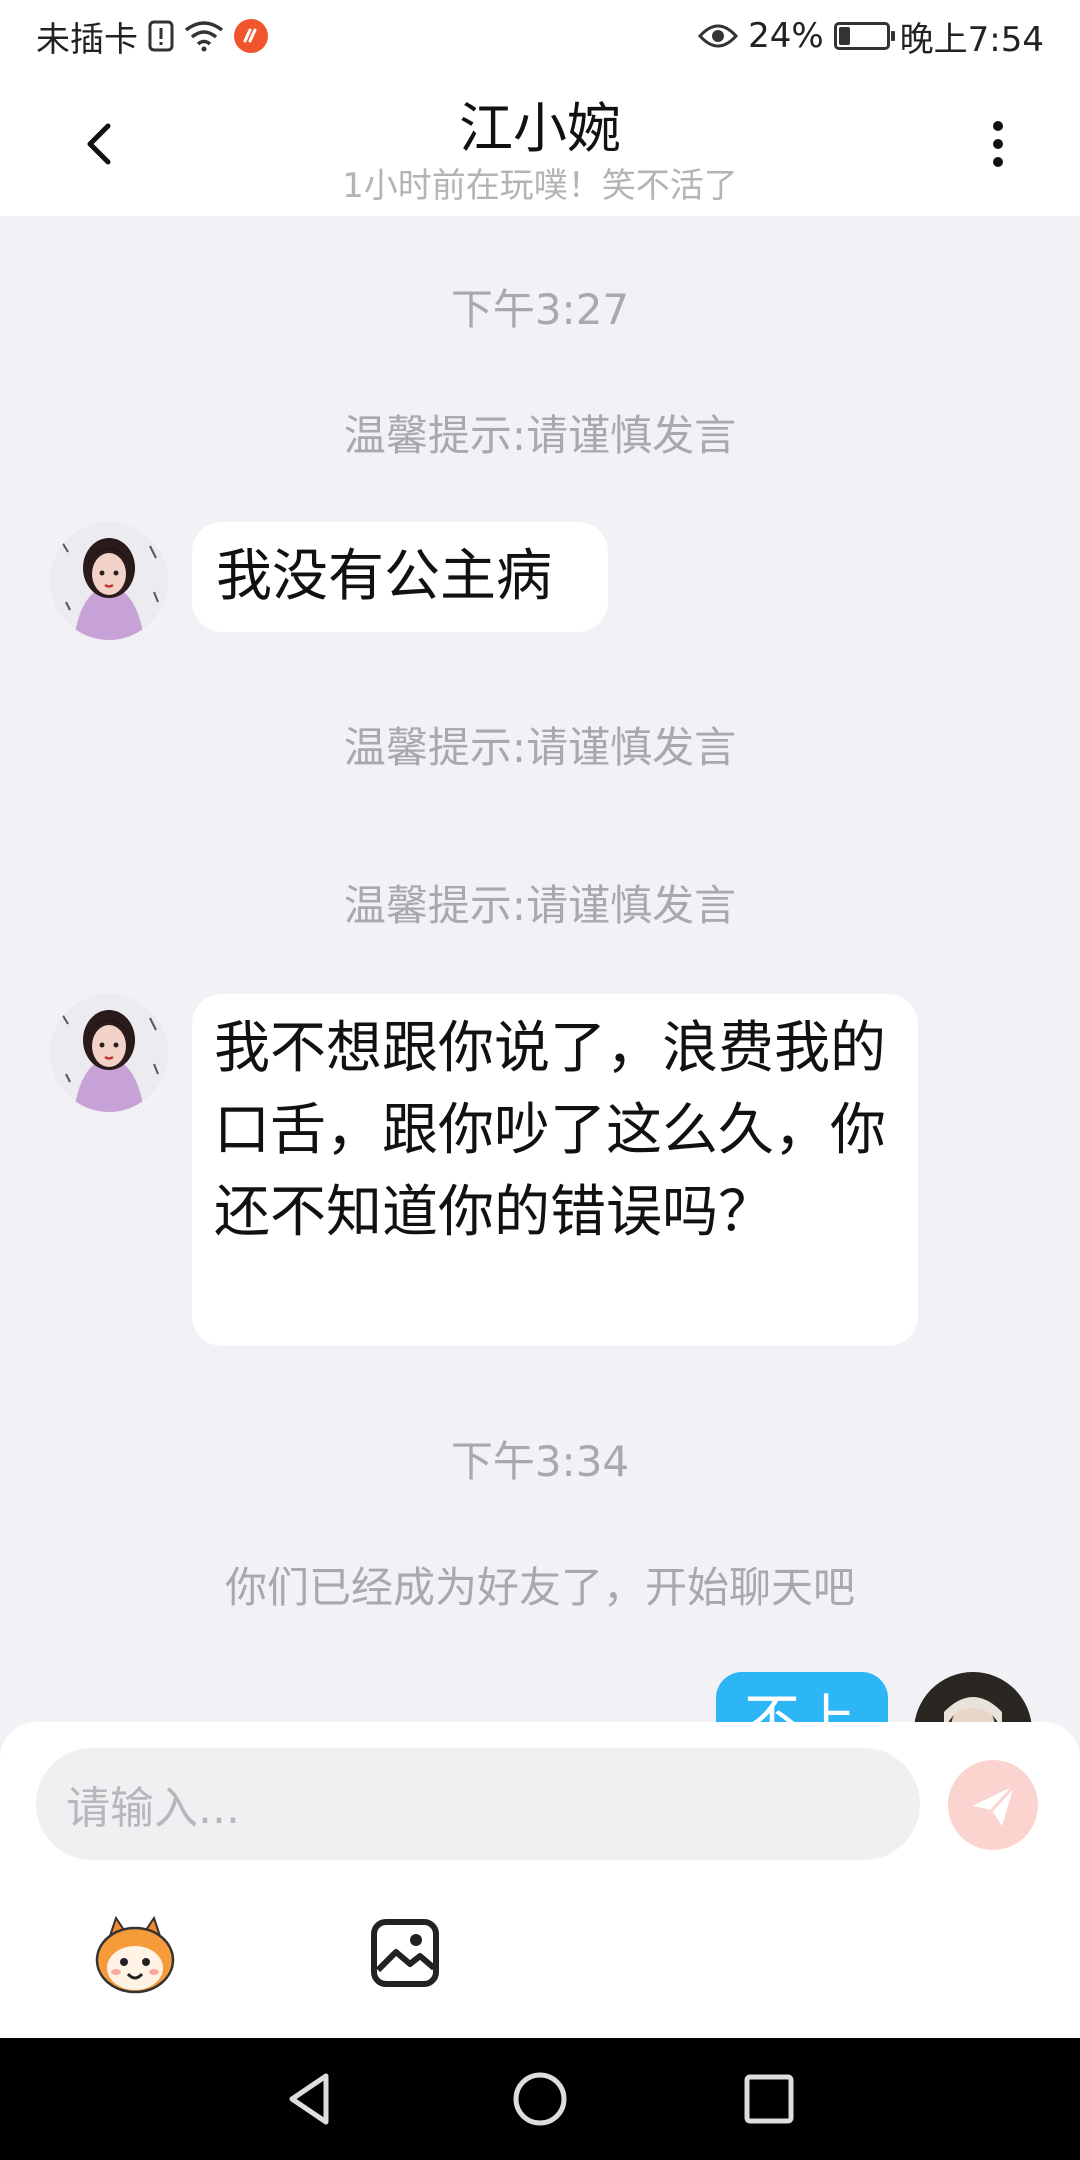  I want to click on back-triangle-icon, so click(309, 2099).